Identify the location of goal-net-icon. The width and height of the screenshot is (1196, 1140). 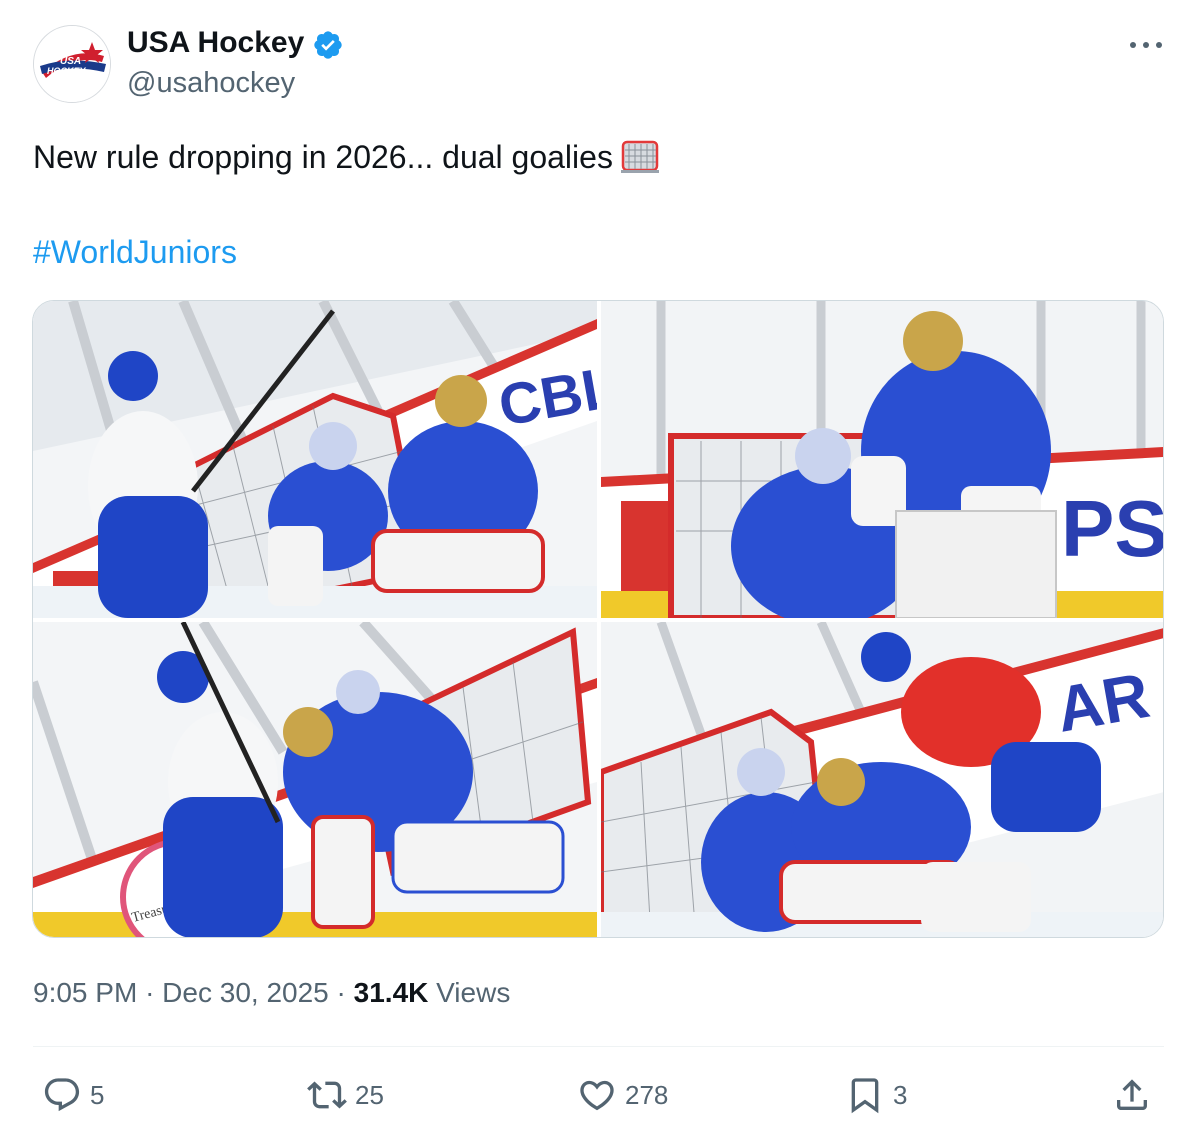
(639, 156).